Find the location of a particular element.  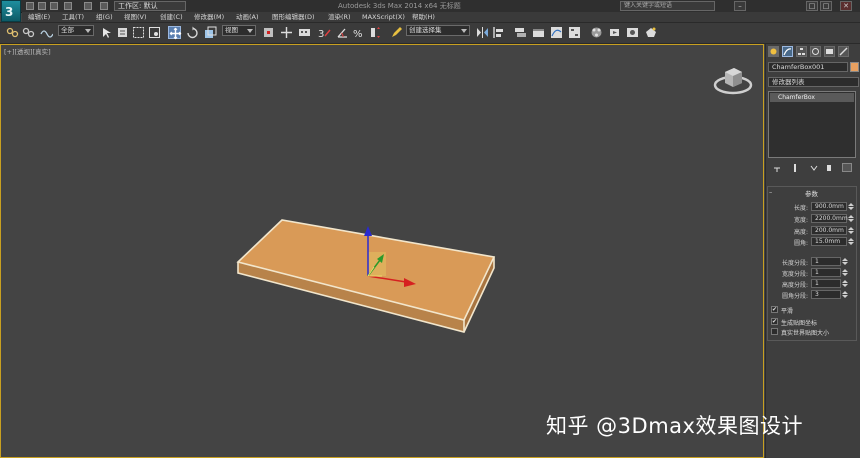

width-segs-input: 1 is located at coordinates (826, 272).